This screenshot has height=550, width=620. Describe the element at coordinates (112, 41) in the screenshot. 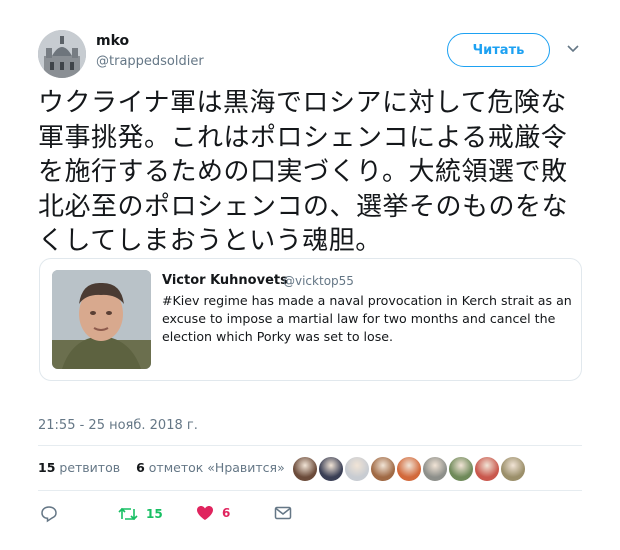

I see `author-display-name: mko` at that location.